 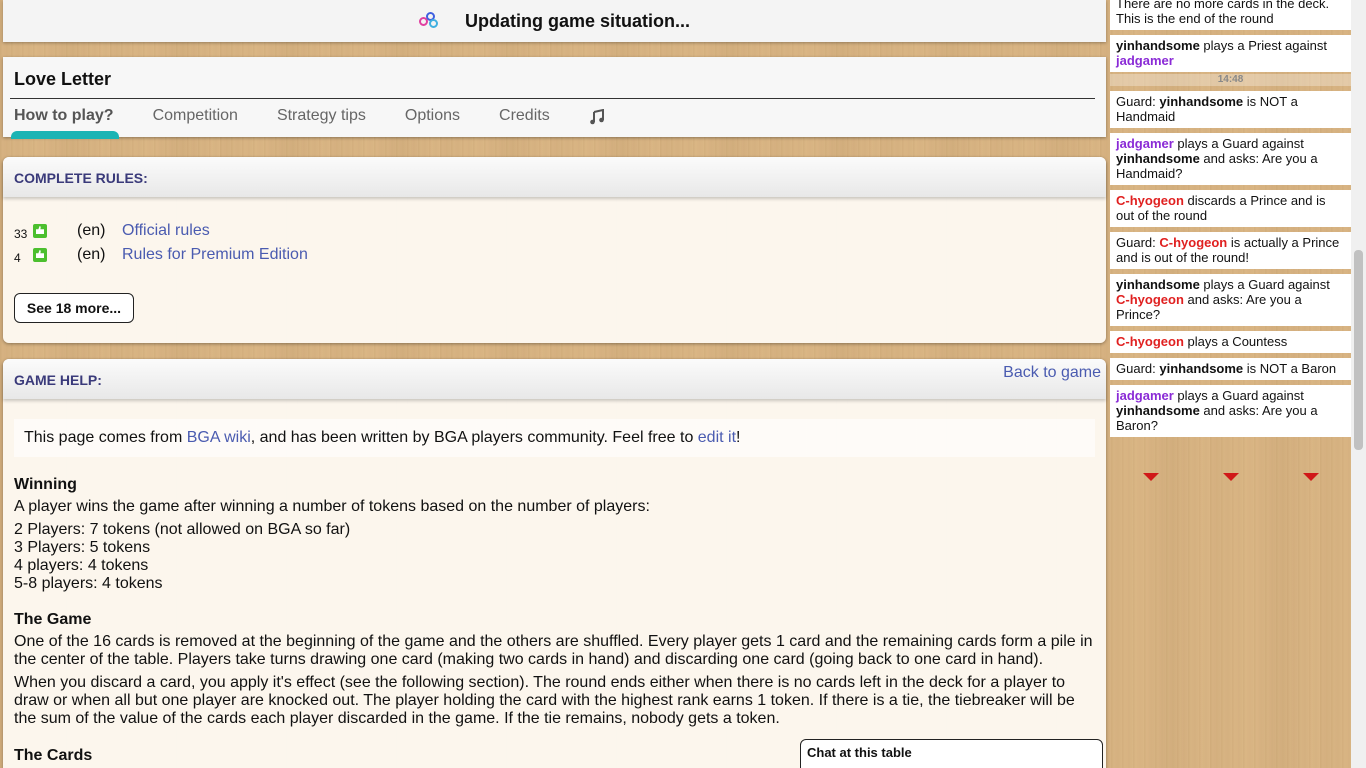 What do you see at coordinates (215, 255) in the screenshot?
I see `rule-link-premium: Rules for Premium Edition` at bounding box center [215, 255].